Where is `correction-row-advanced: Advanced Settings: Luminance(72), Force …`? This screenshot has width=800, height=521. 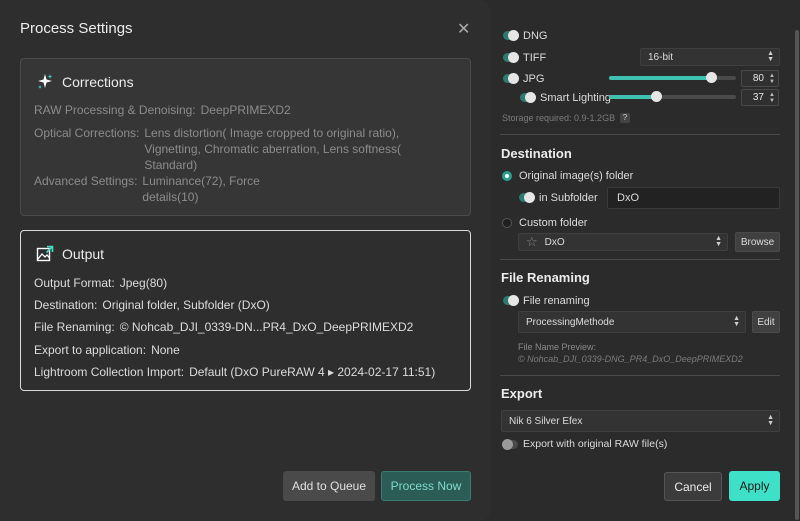 correction-row-advanced: Advanced Settings: Luminance(72), Force … is located at coordinates (153, 189).